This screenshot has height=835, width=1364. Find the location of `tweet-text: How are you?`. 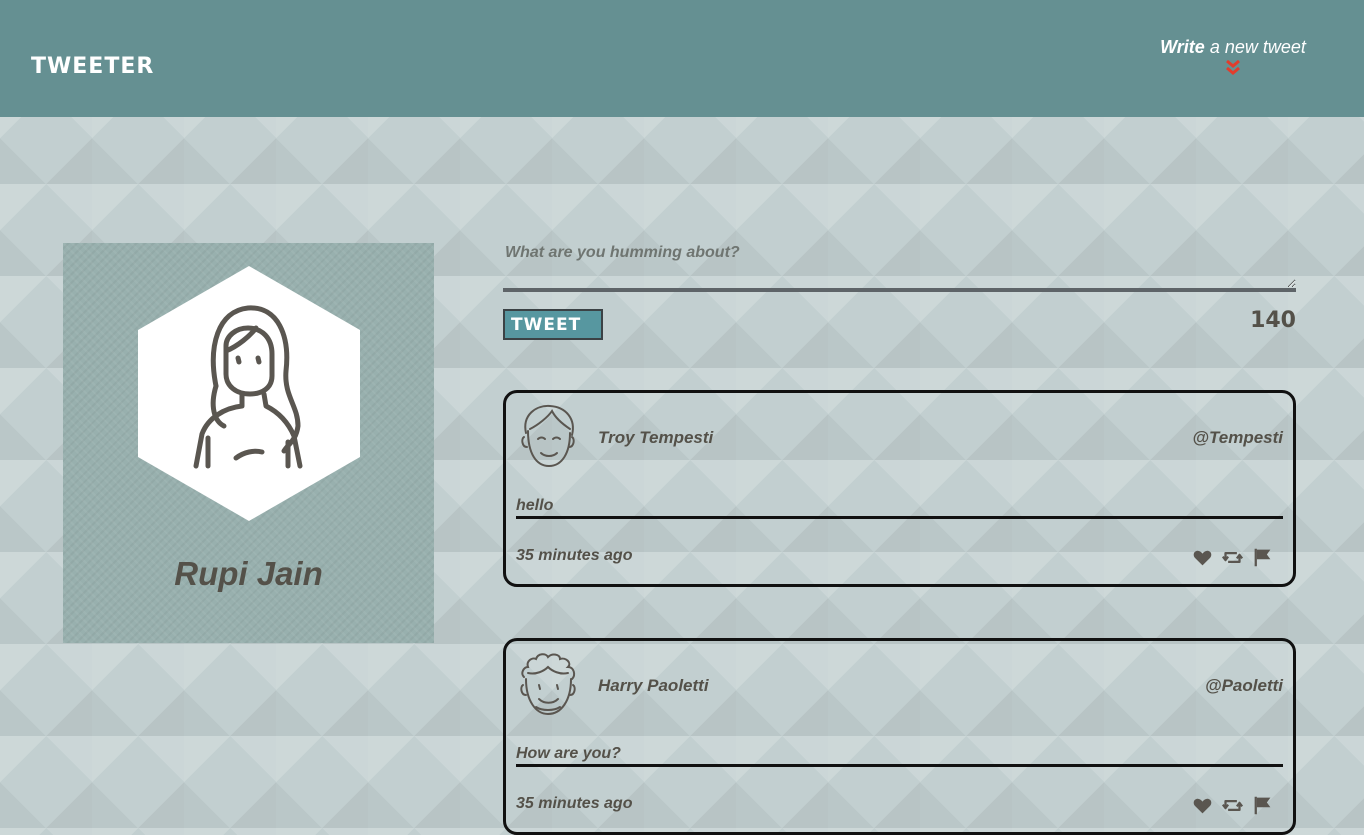

tweet-text: How are you? is located at coordinates (899, 756).